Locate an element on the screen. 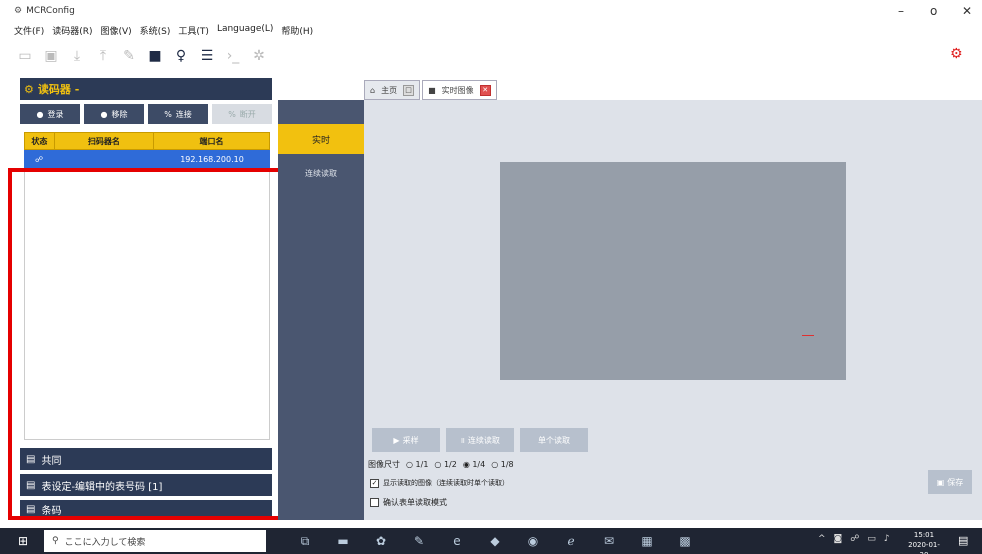 The width and height of the screenshot is (982, 554). clock-time: 15:01 is located at coordinates (924, 535).